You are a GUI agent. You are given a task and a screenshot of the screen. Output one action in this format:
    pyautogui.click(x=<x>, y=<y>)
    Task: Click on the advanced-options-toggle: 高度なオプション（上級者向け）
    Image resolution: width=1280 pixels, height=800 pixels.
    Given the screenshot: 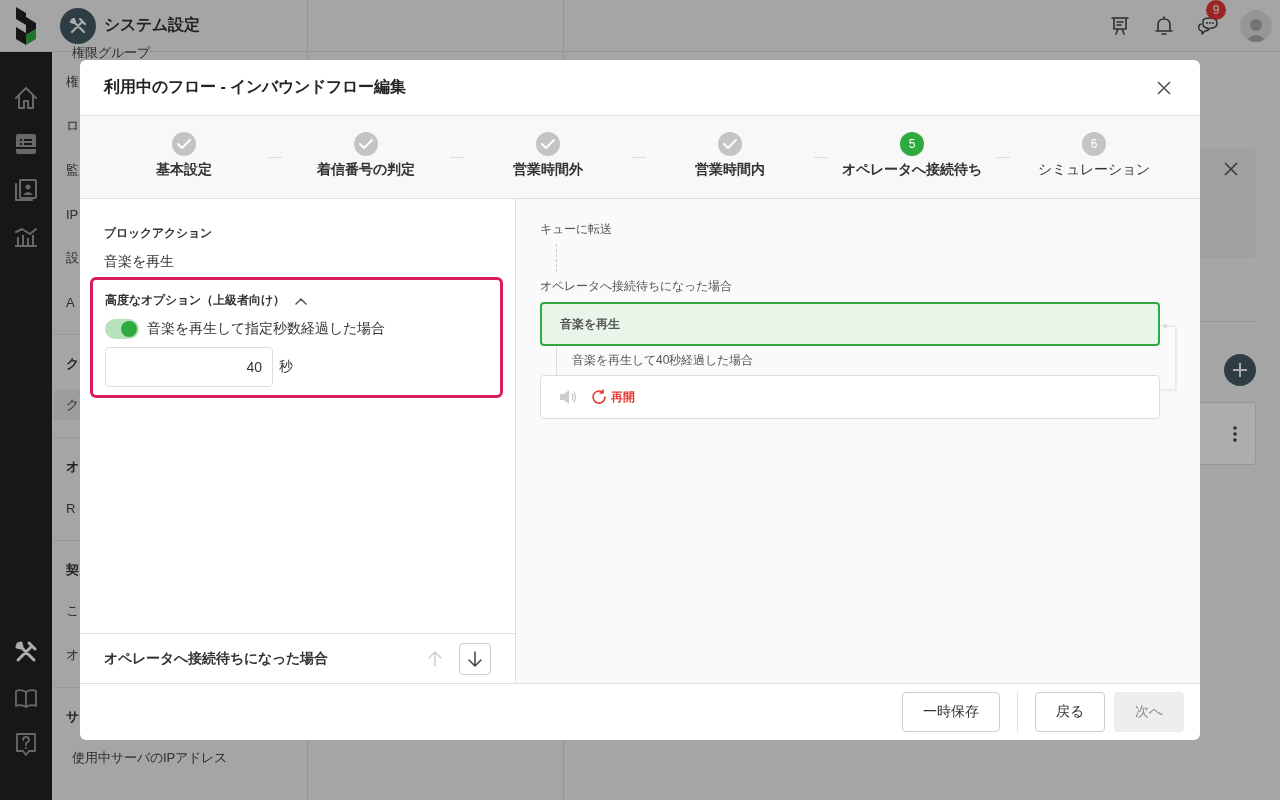 What is the action you would take?
    pyautogui.click(x=206, y=300)
    